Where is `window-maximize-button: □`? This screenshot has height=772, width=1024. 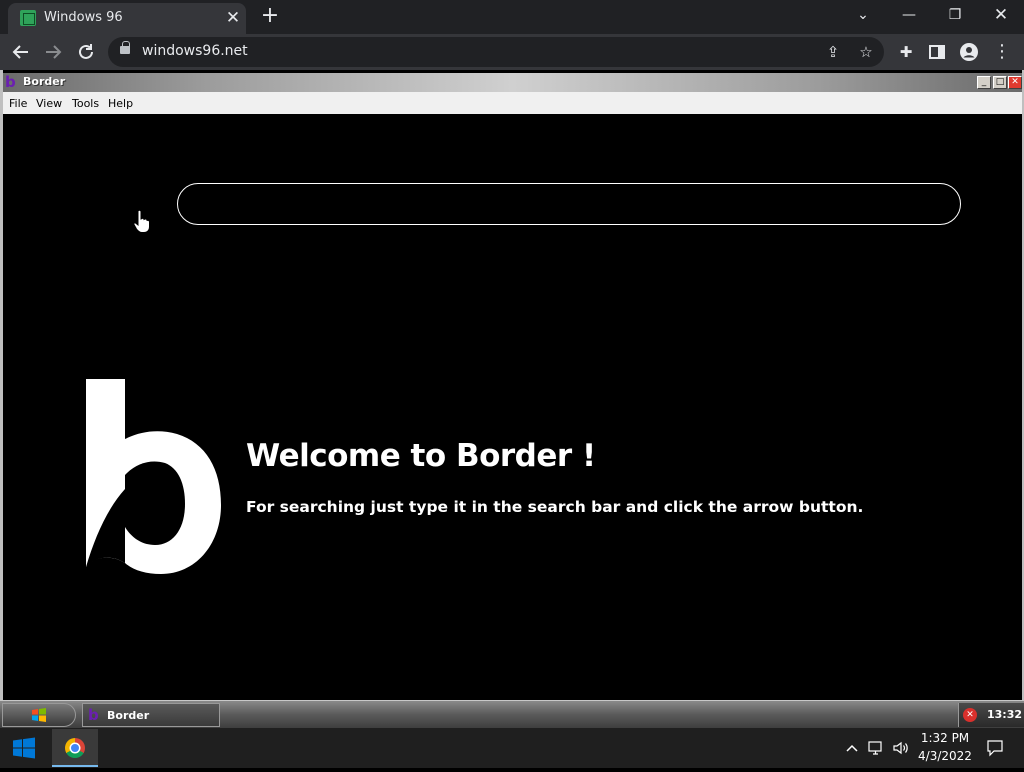 window-maximize-button: □ is located at coordinates (1000, 82).